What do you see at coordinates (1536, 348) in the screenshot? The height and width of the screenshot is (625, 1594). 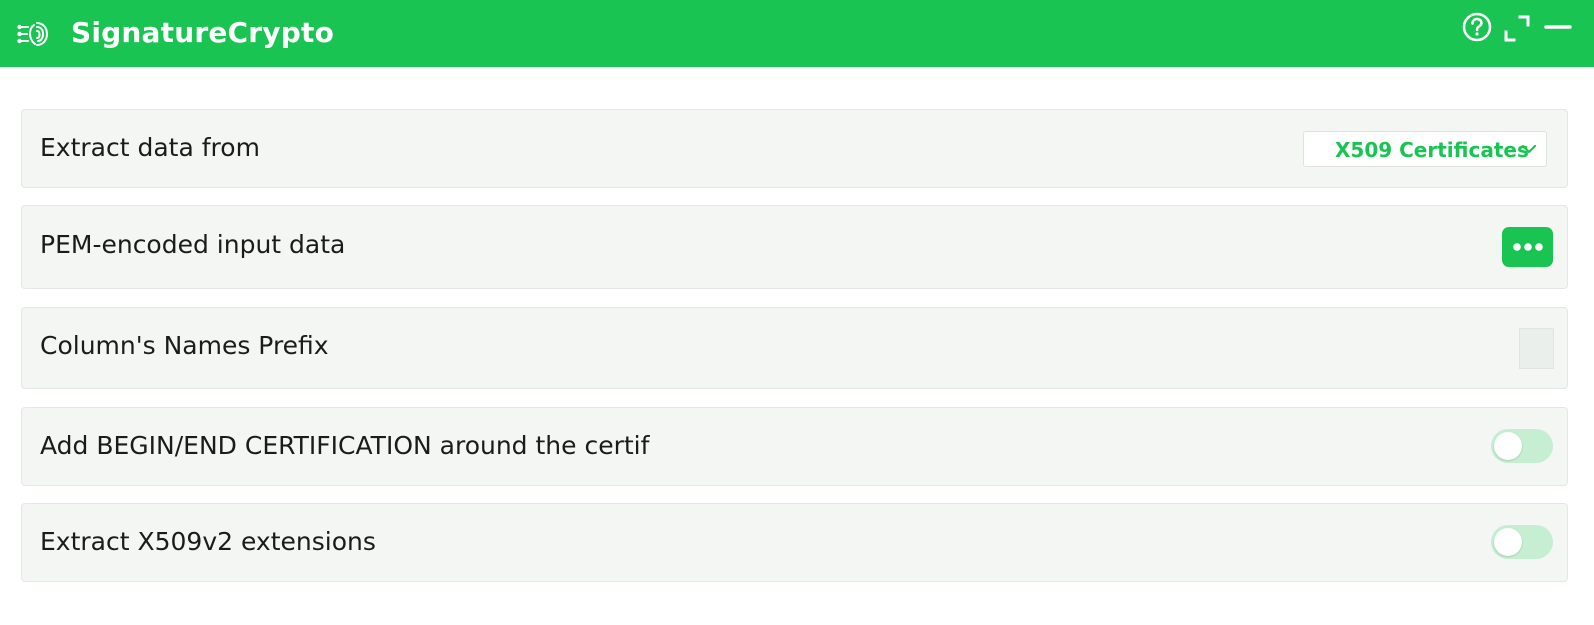 I see `prefix-input` at bounding box center [1536, 348].